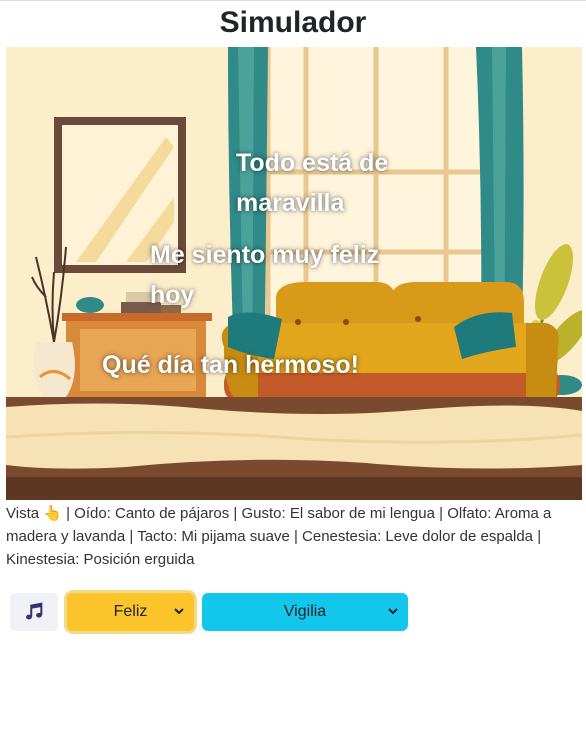 Image resolution: width=586 pixels, height=733 pixels. What do you see at coordinates (34, 513) in the screenshot?
I see `sense-vista: Vista 👆` at bounding box center [34, 513].